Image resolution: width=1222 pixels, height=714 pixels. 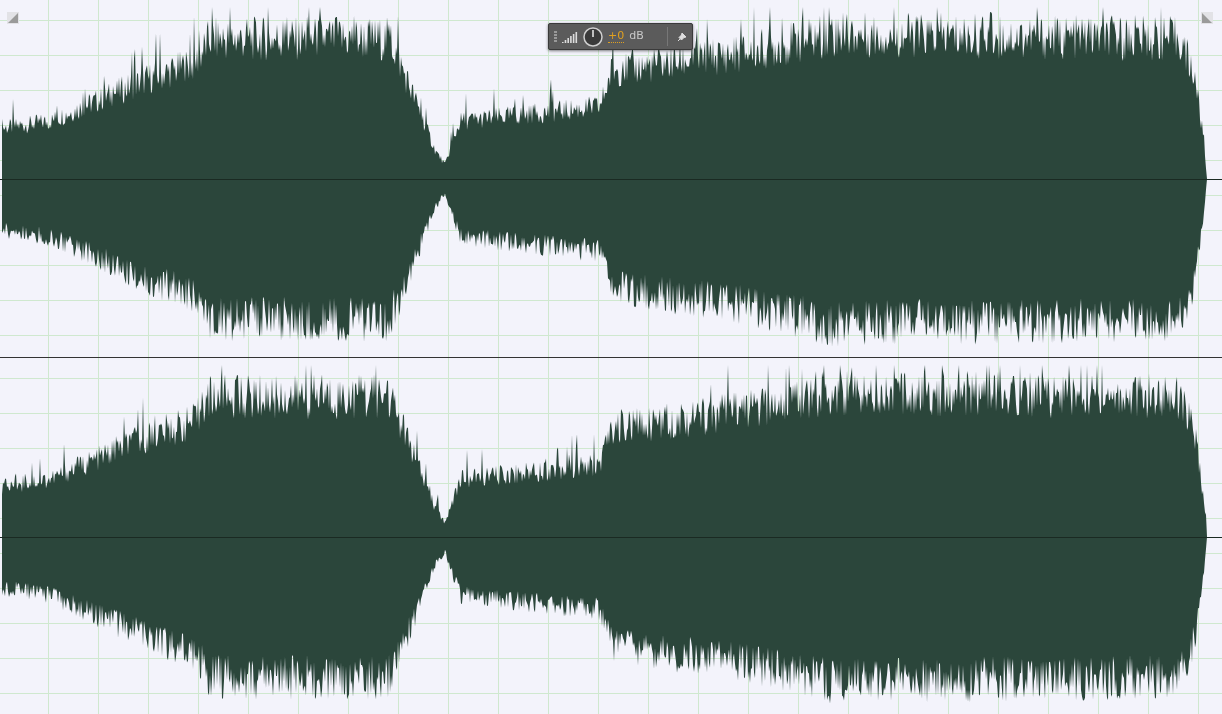 I want to click on gain-unit: dB, so click(x=636, y=36).